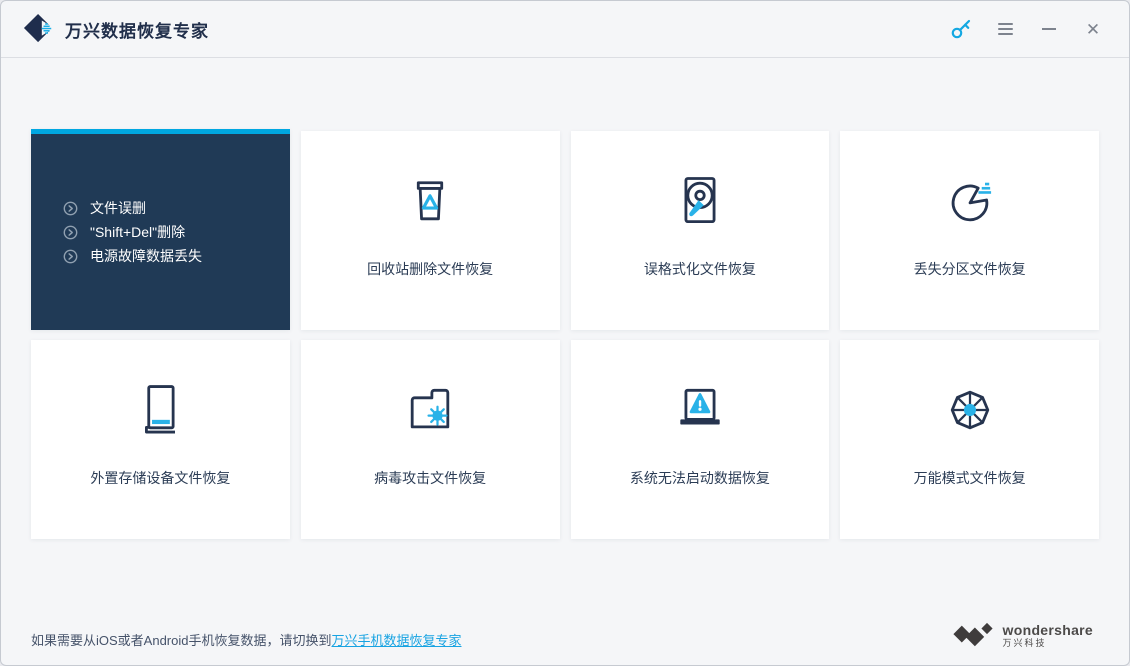  What do you see at coordinates (1047, 629) in the screenshot?
I see `brand-name: wondershare` at bounding box center [1047, 629].